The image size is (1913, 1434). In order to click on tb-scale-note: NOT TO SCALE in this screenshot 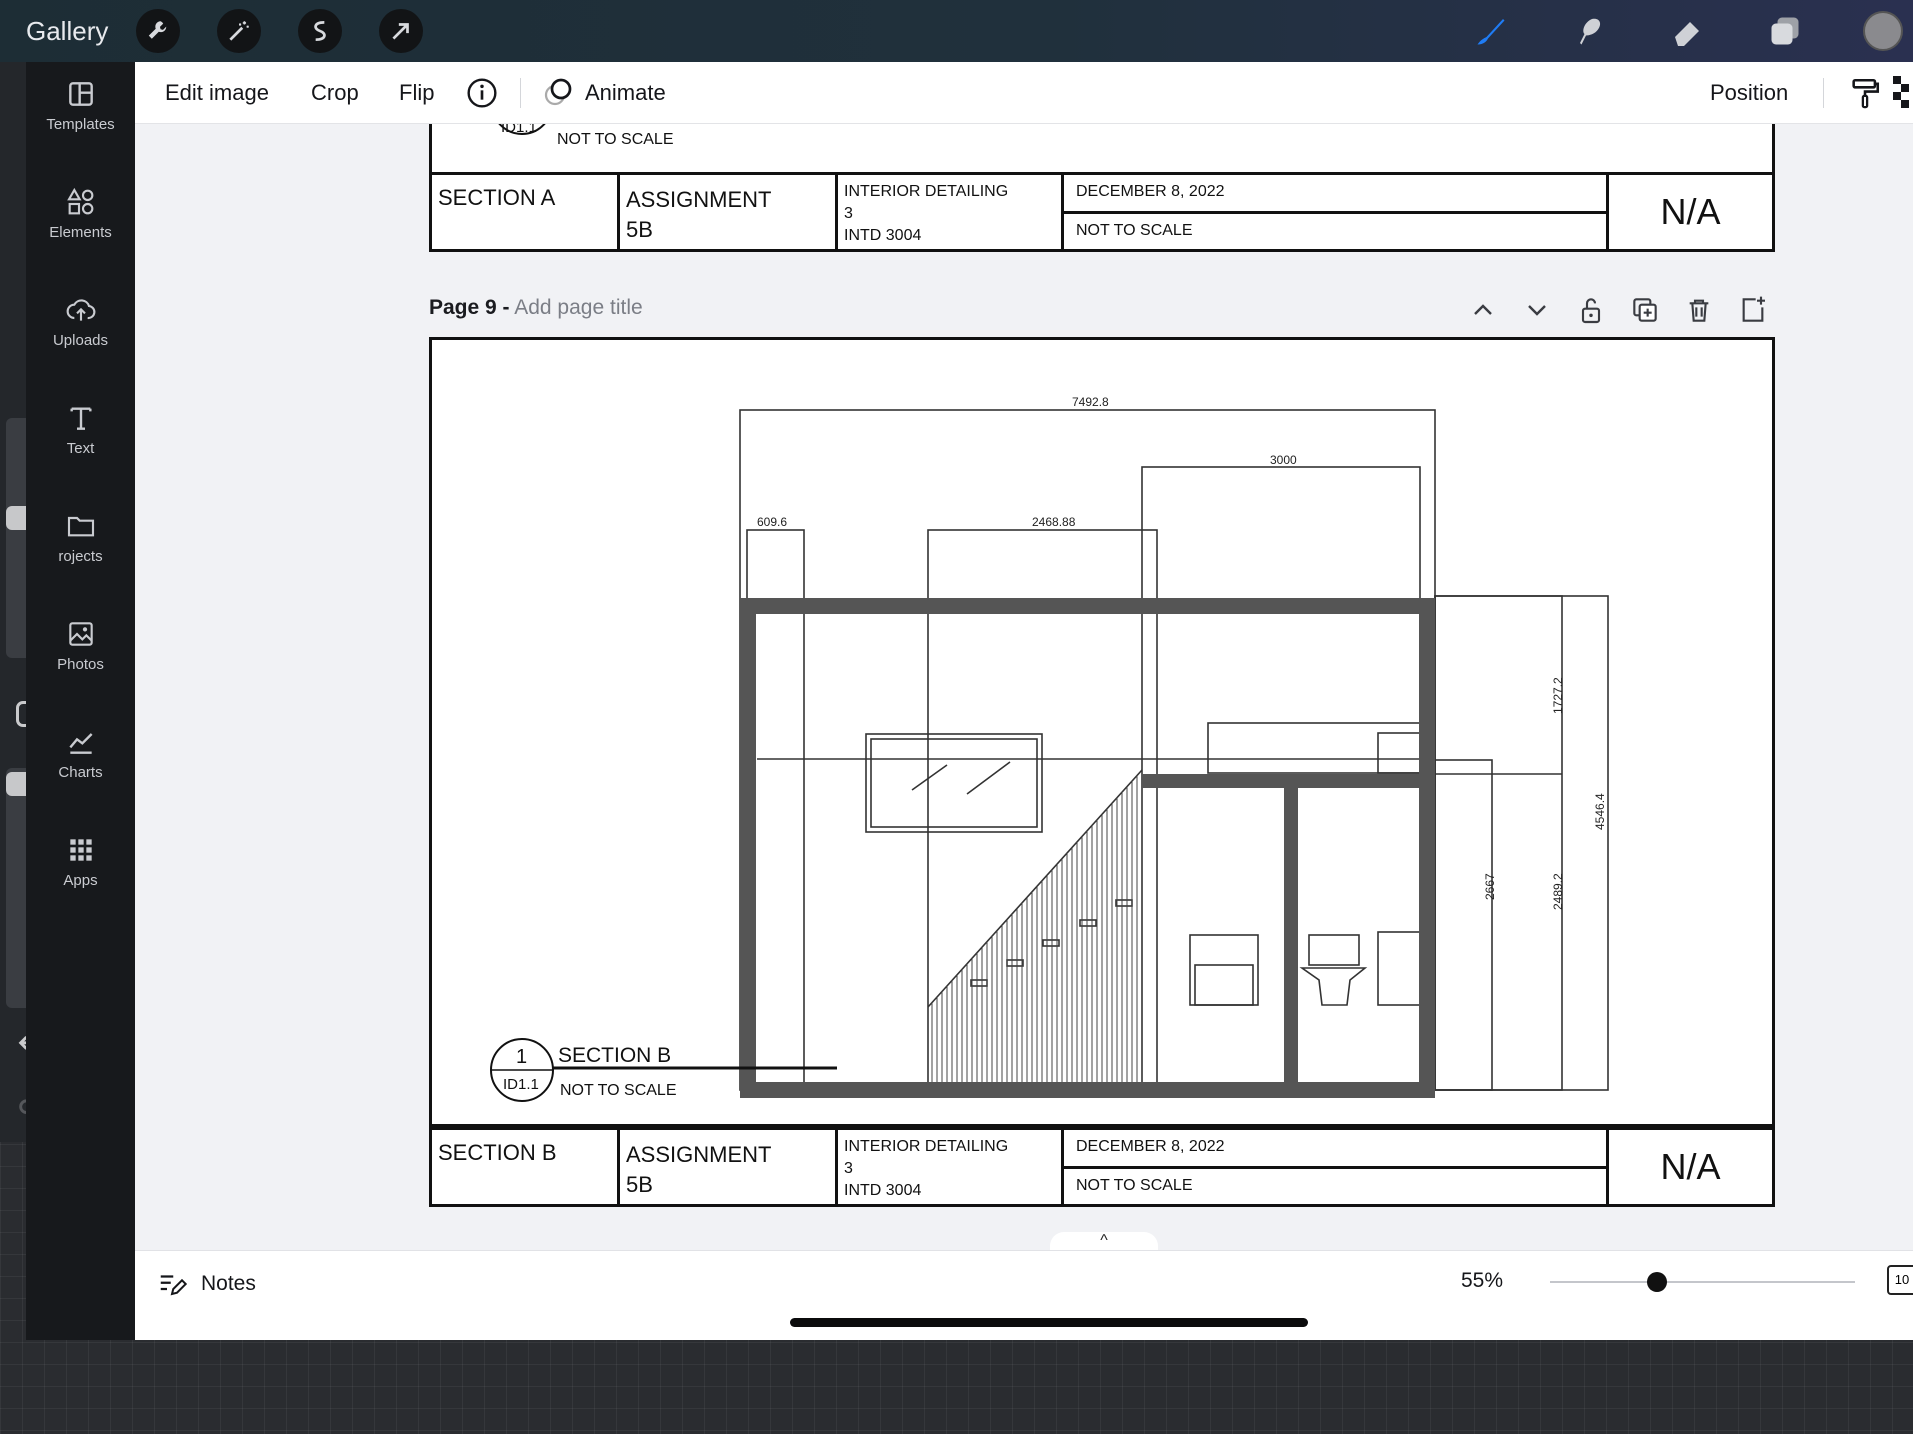, I will do `click(1134, 230)`.